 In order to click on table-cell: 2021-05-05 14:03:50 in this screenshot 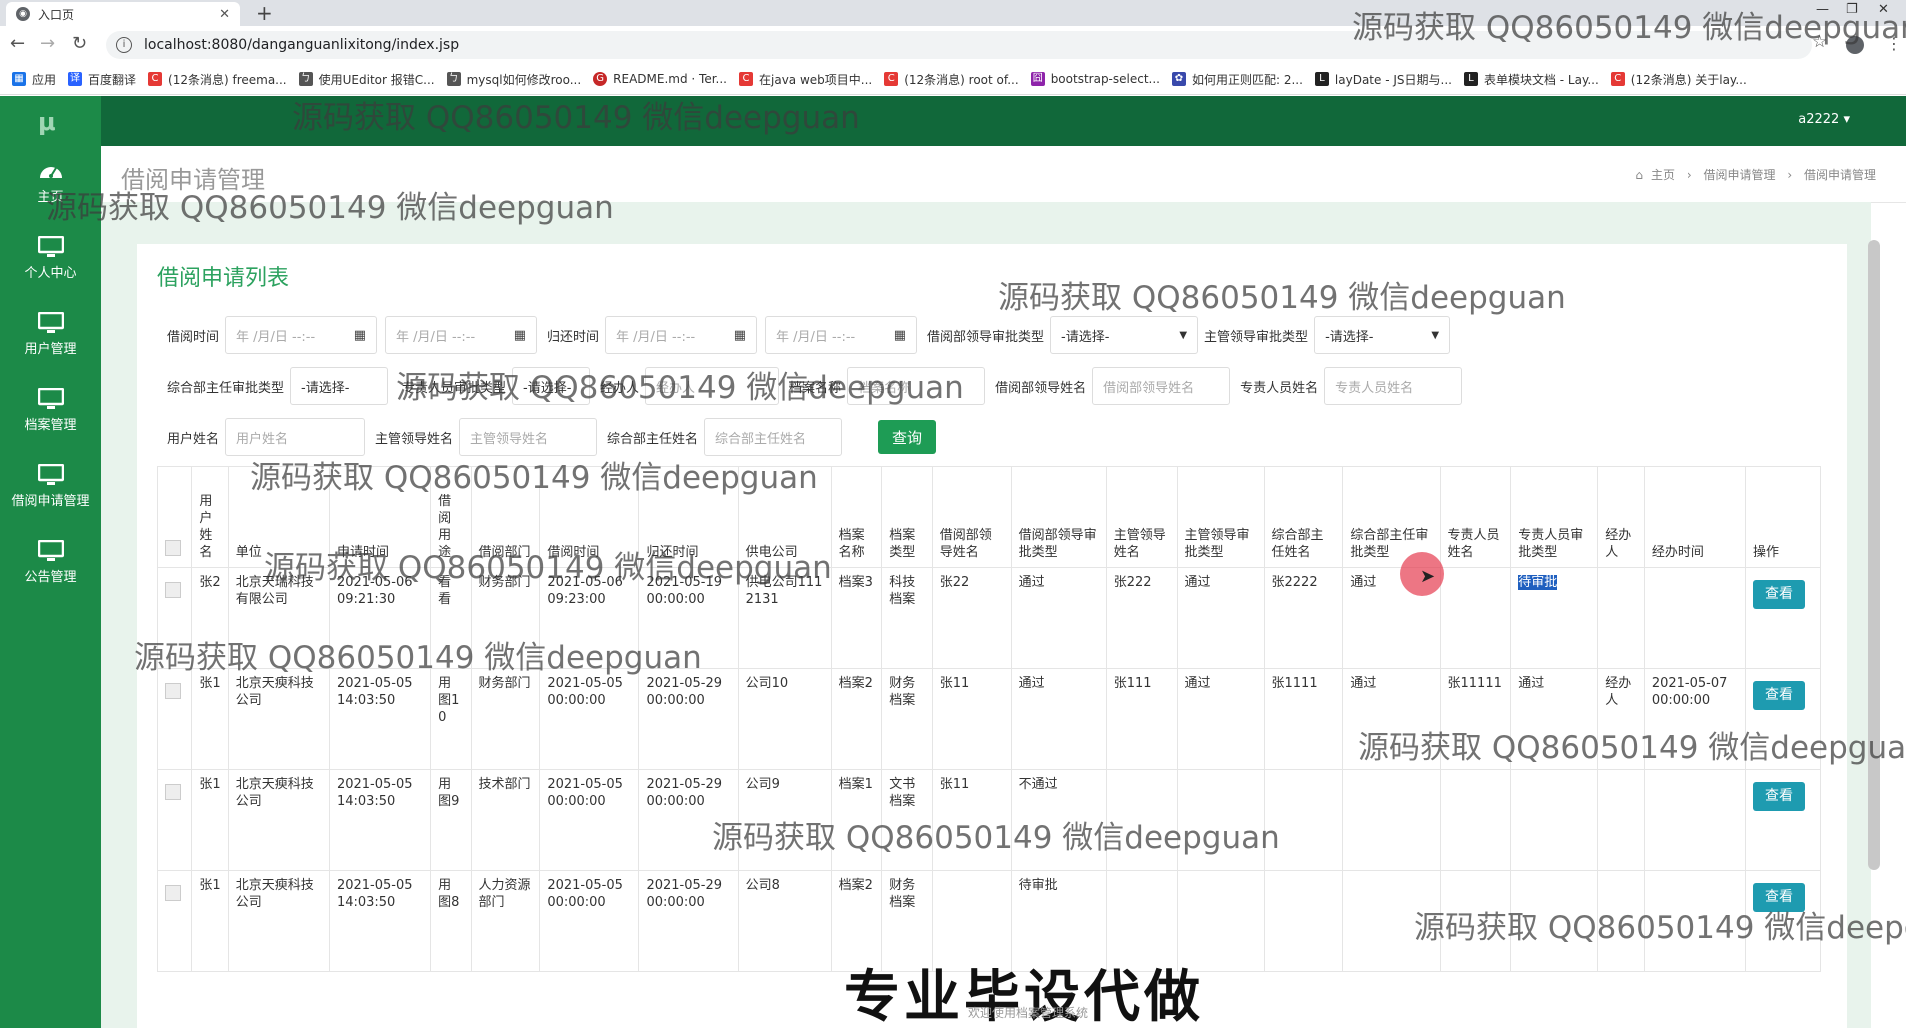, I will do `click(380, 719)`.